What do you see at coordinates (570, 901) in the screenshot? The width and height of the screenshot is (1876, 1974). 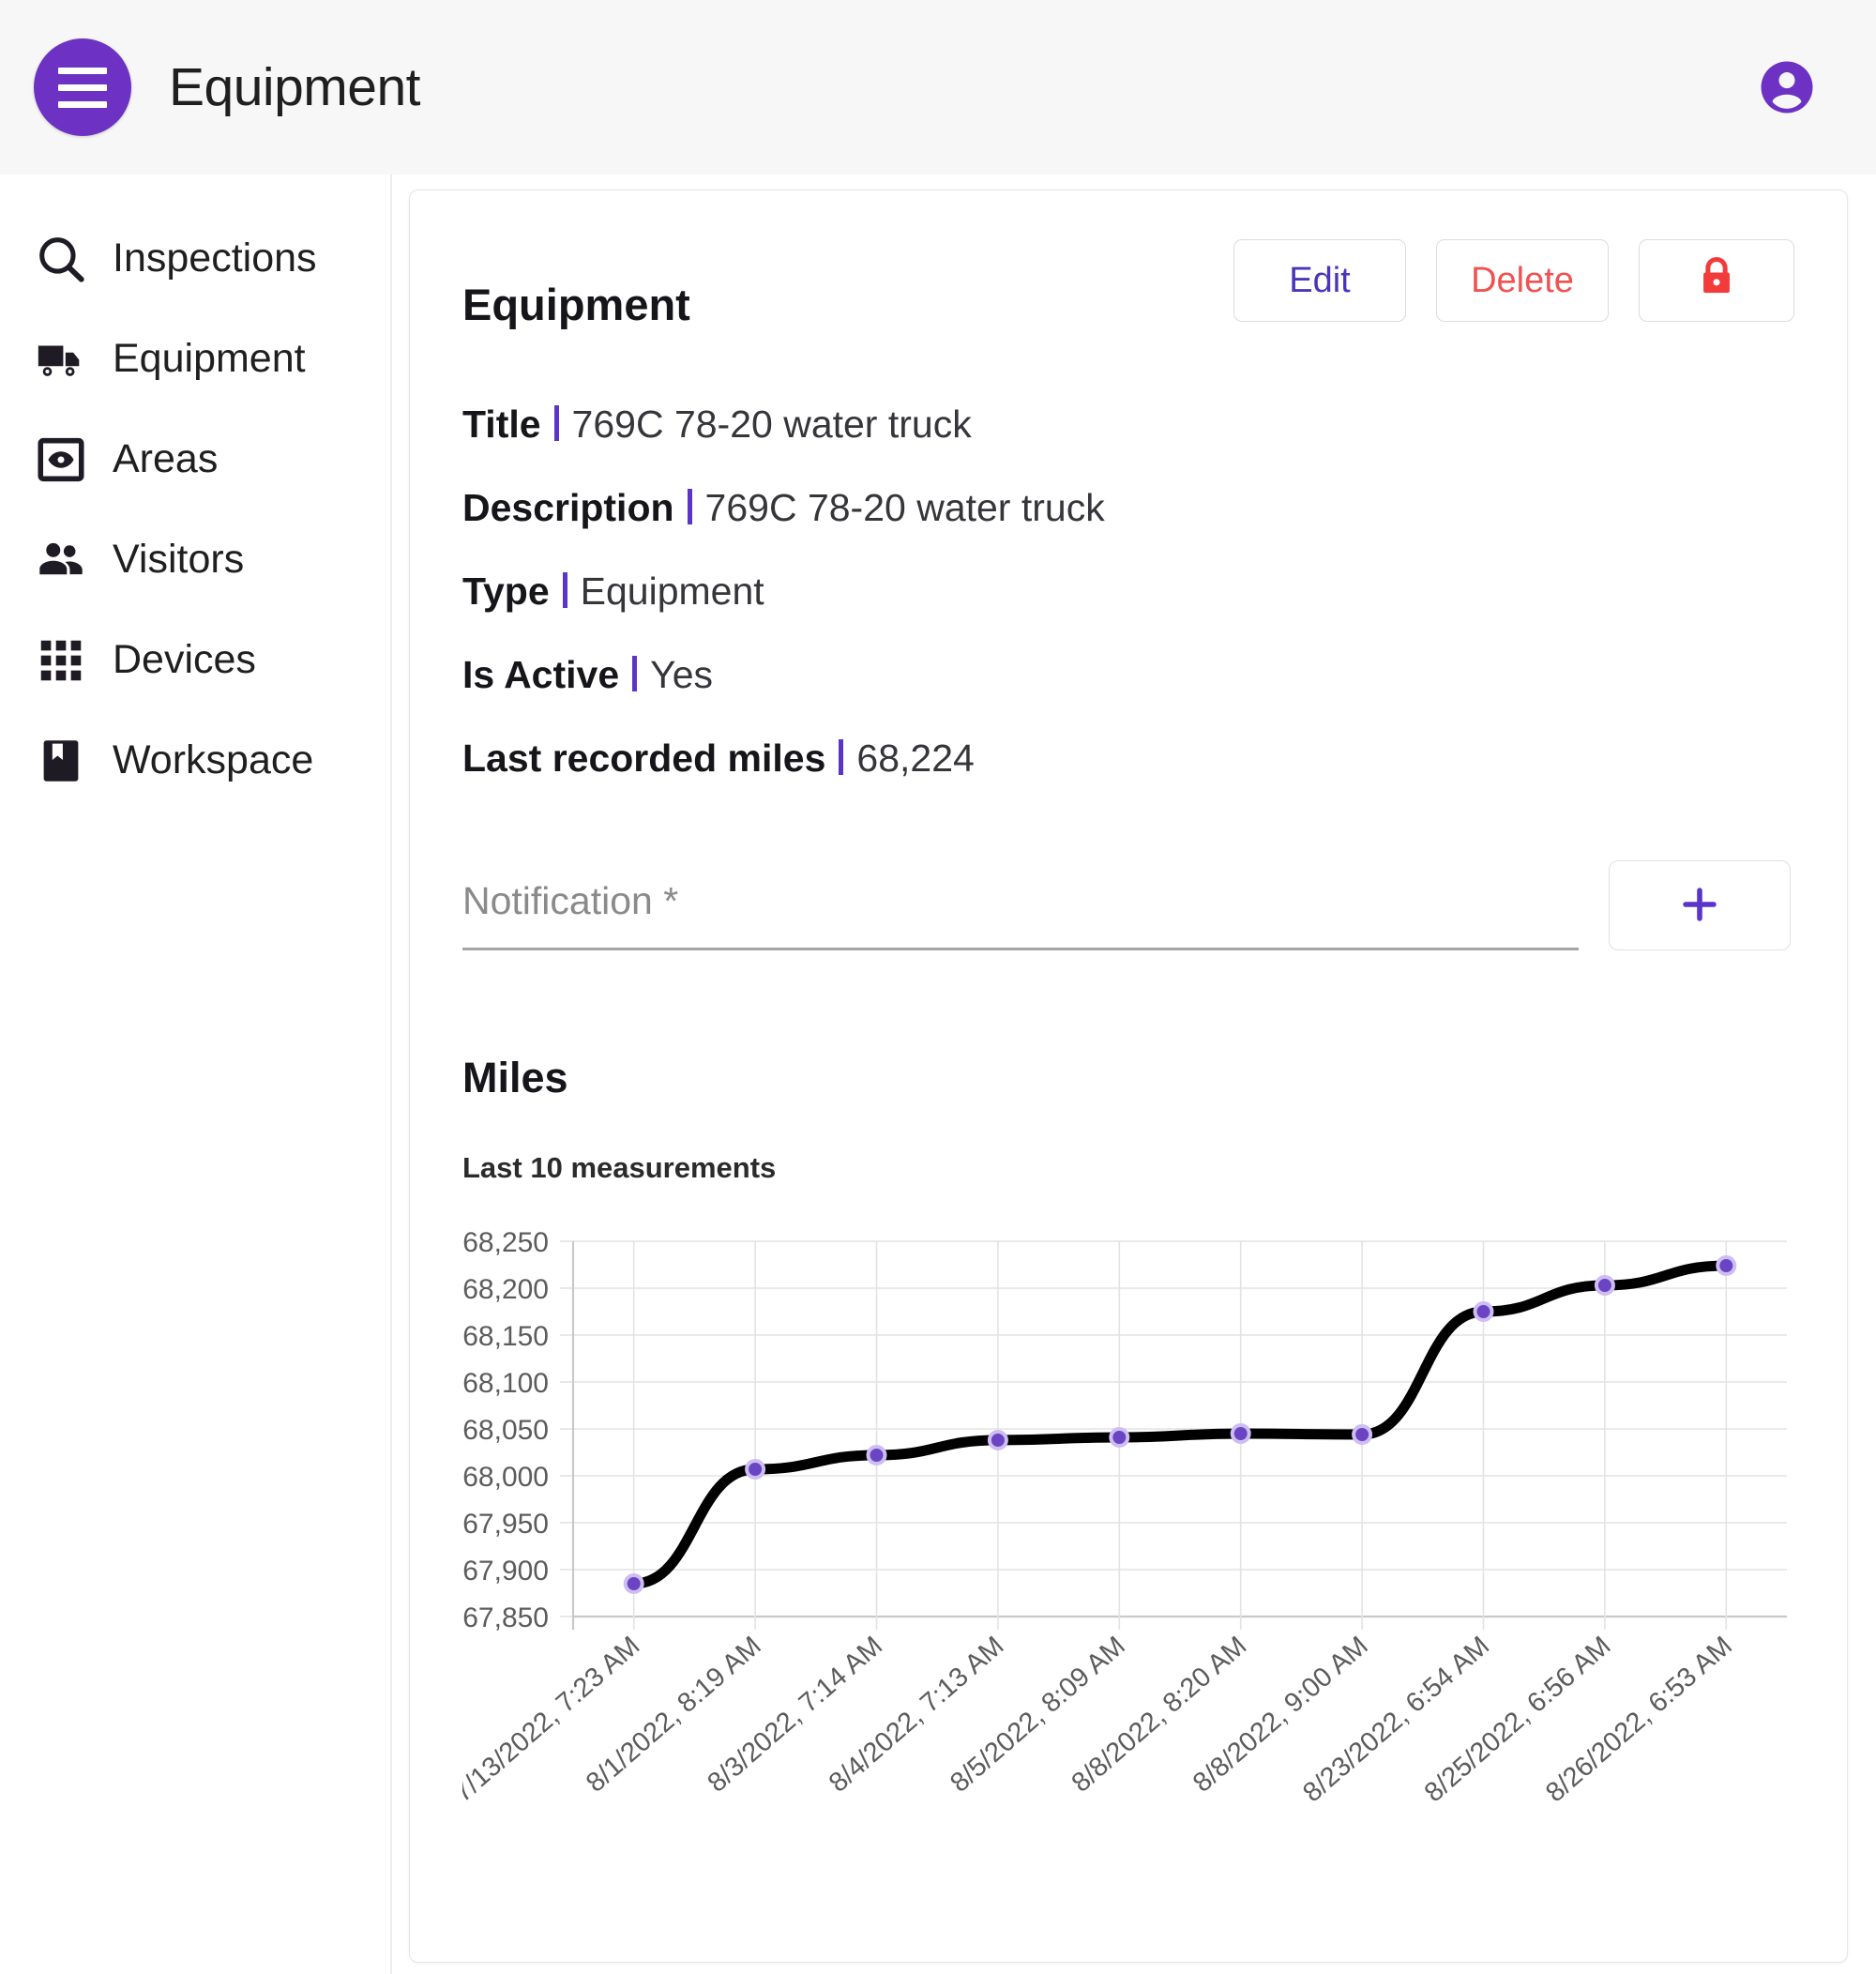 I see `notification-placeholder: Notification *` at bounding box center [570, 901].